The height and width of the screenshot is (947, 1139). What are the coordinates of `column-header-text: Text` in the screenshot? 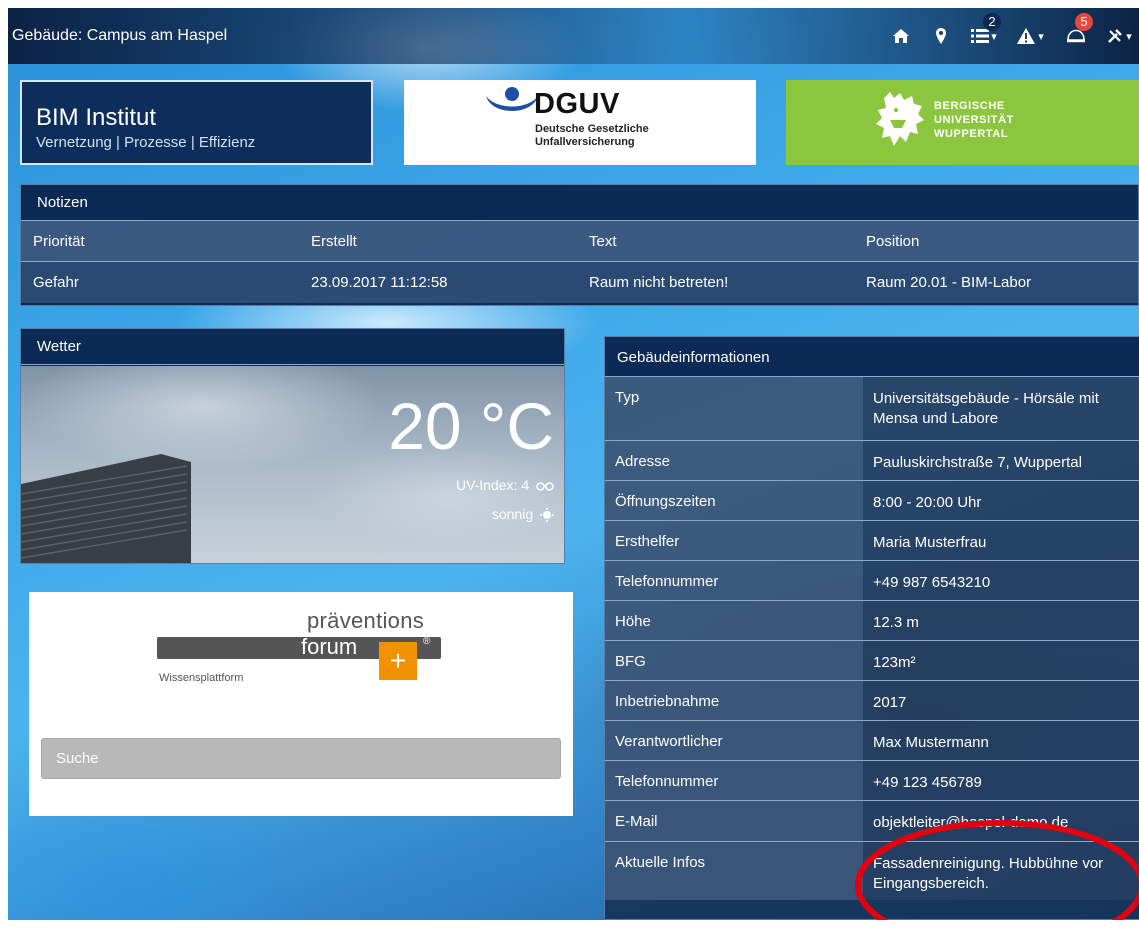 It's located at (603, 241).